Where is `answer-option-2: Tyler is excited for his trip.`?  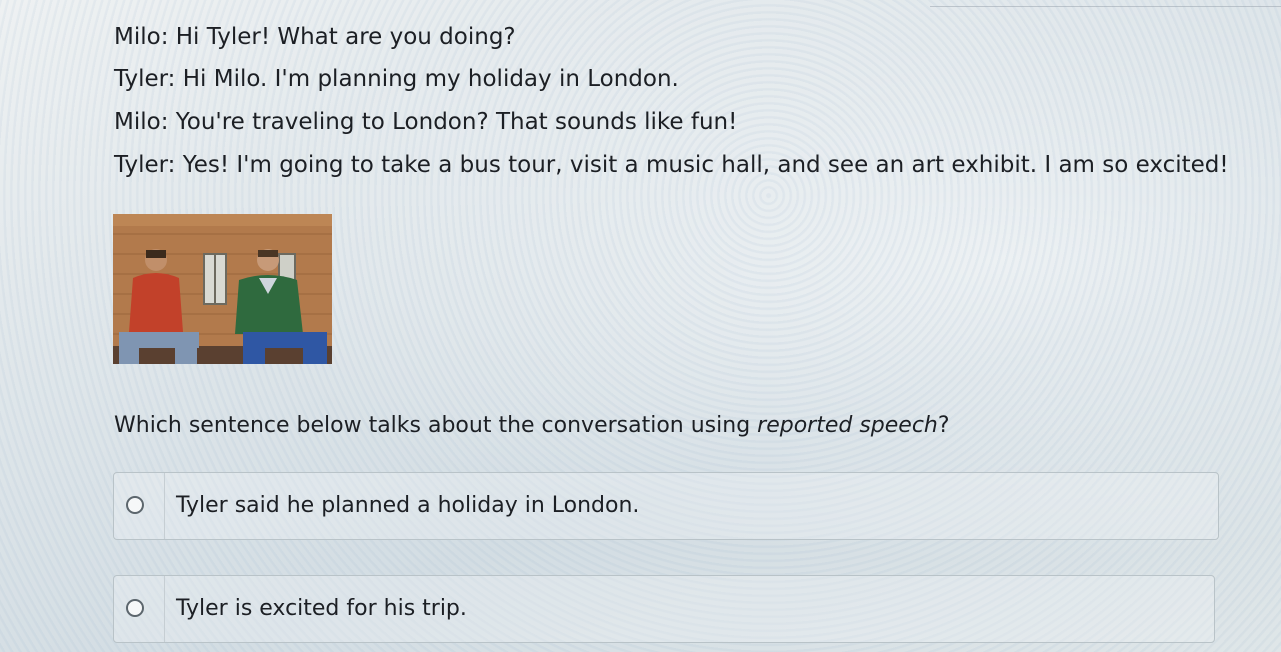 answer-option-2: Tyler is excited for his trip. is located at coordinates (664, 609).